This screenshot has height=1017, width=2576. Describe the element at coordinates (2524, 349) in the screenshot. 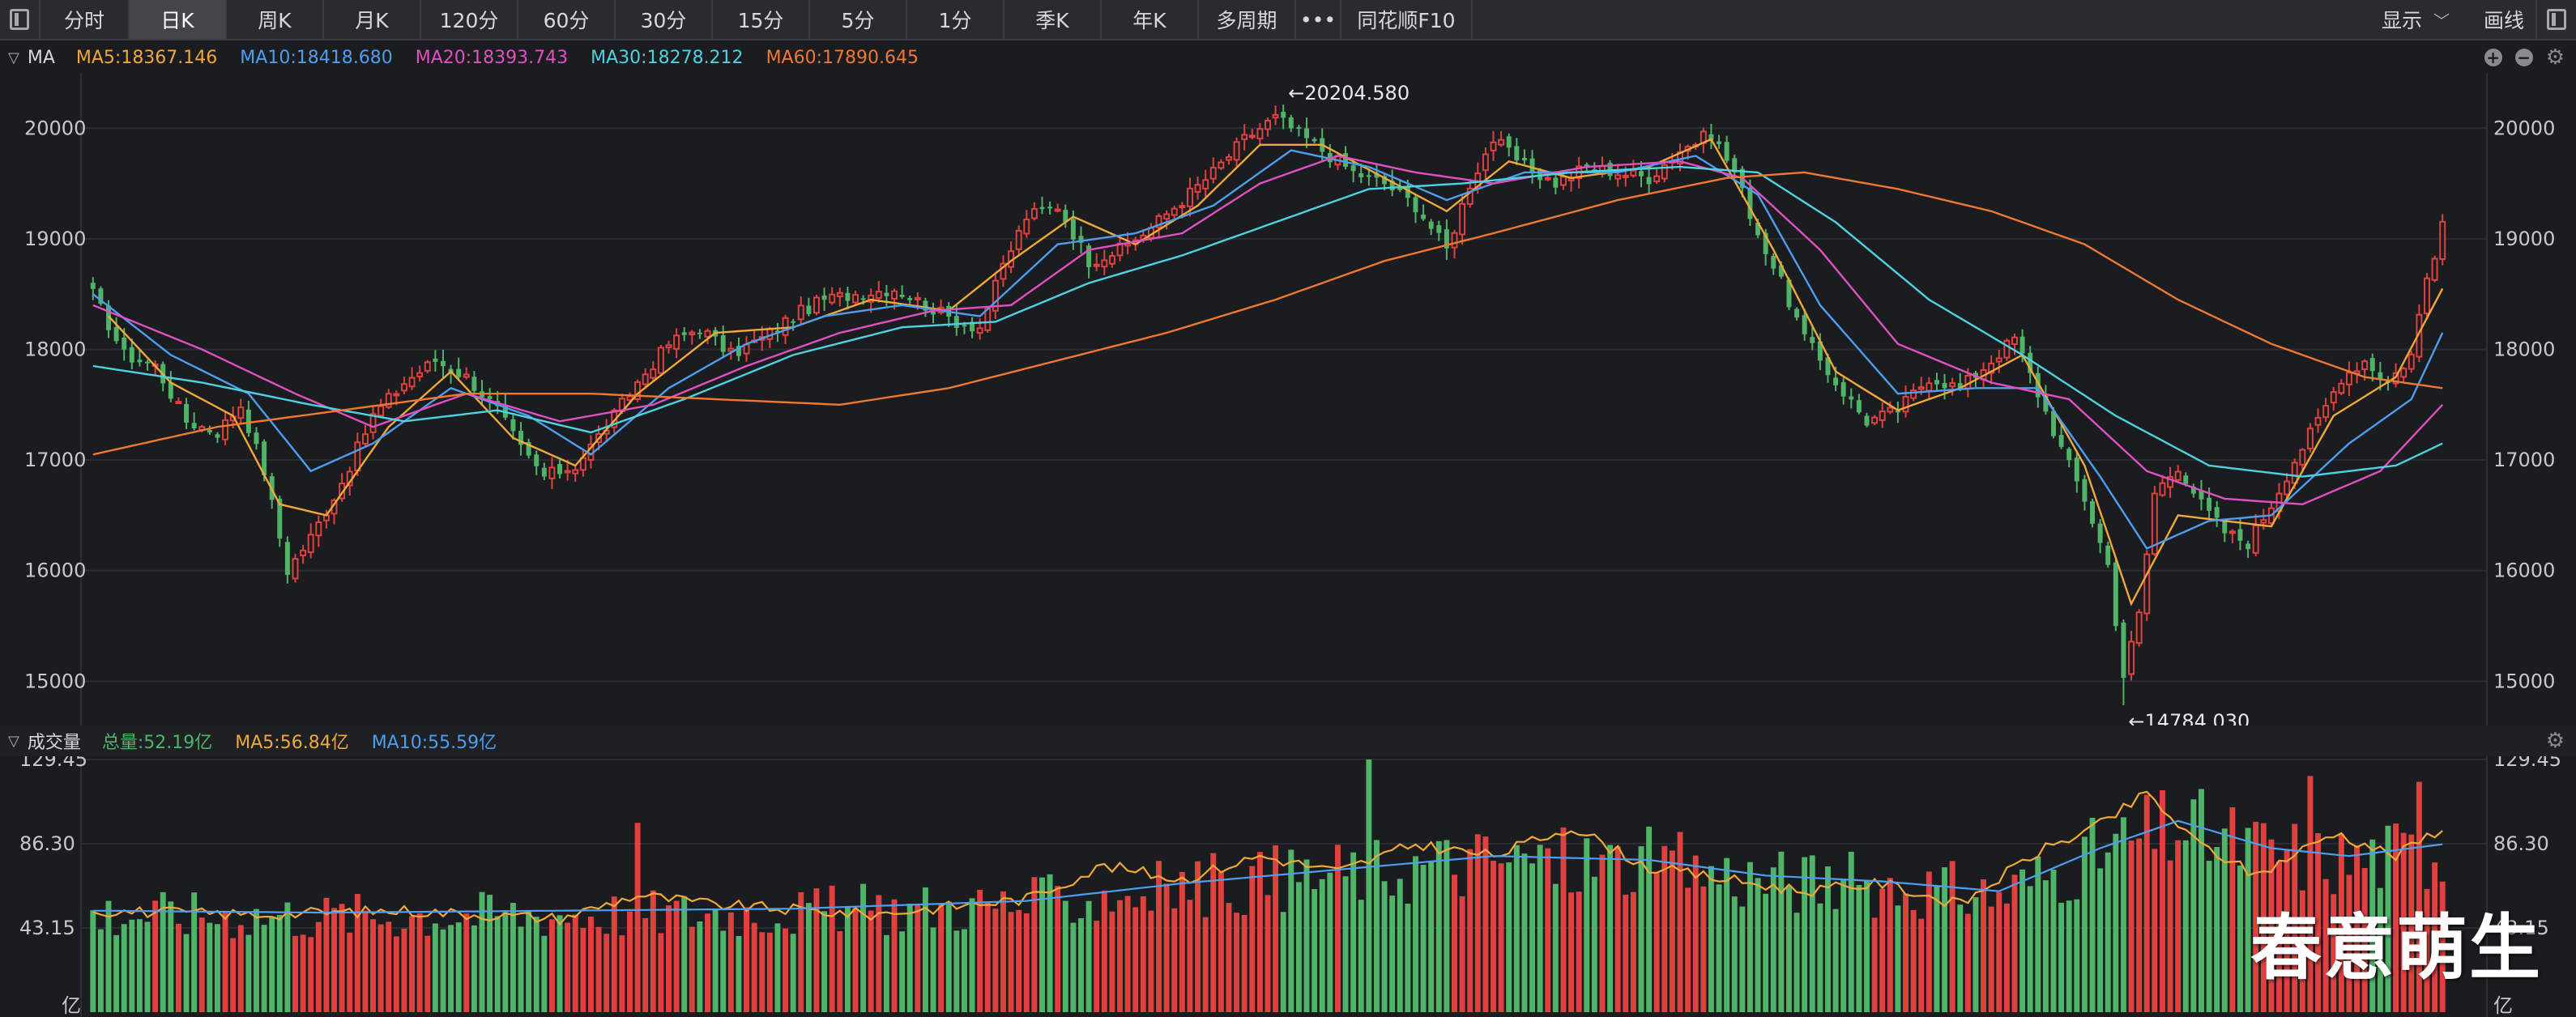

I see `price-tick-label-right: 18000` at that location.